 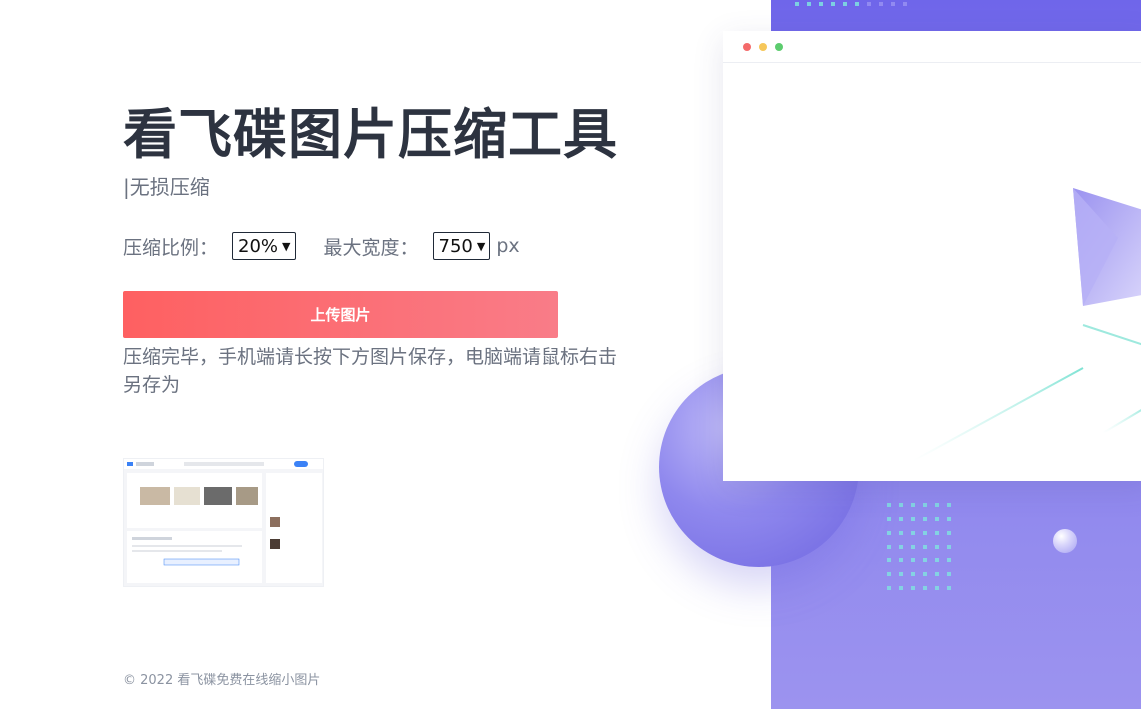 I want to click on window-close-dot-icon, so click(x=747, y=47).